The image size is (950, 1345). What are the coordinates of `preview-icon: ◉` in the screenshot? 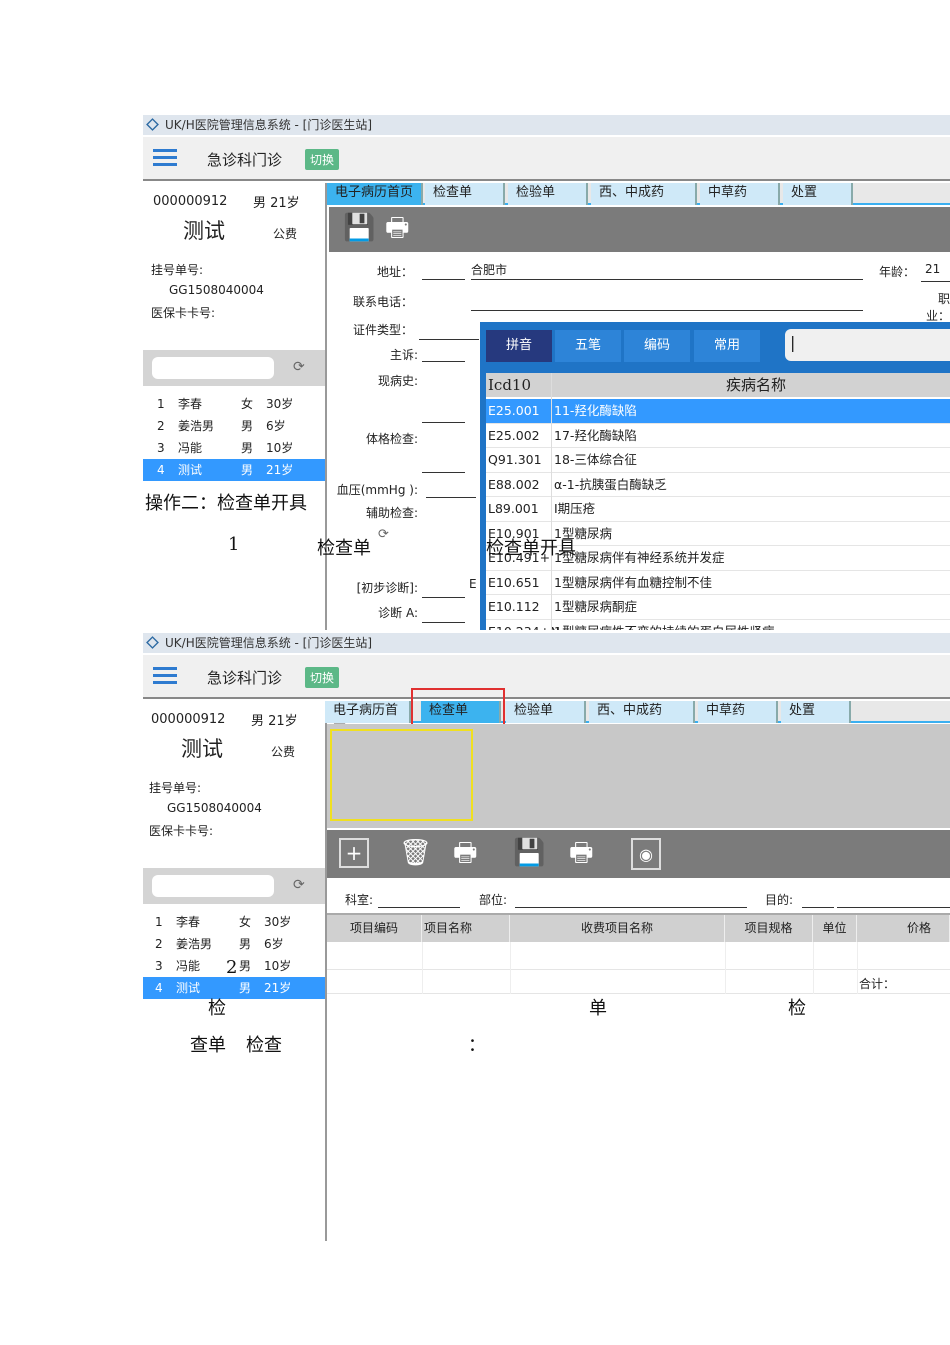 It's located at (646, 854).